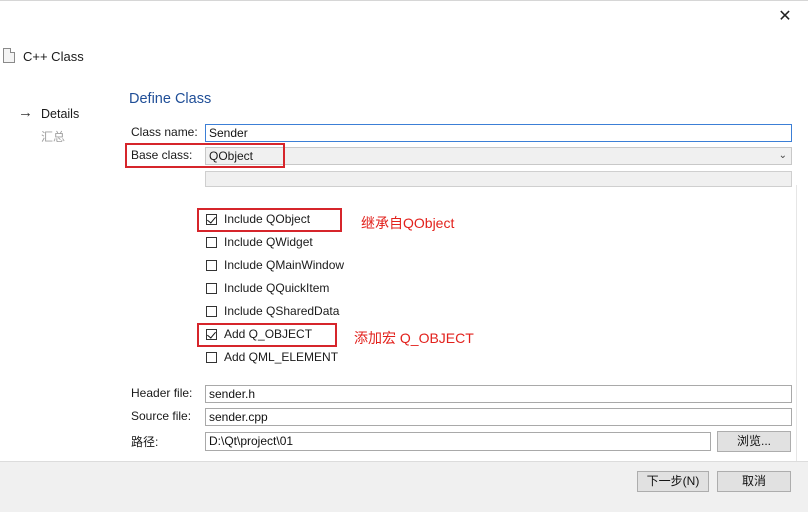  What do you see at coordinates (25, 112) in the screenshot?
I see `current-step-arrow-icon: →` at bounding box center [25, 112].